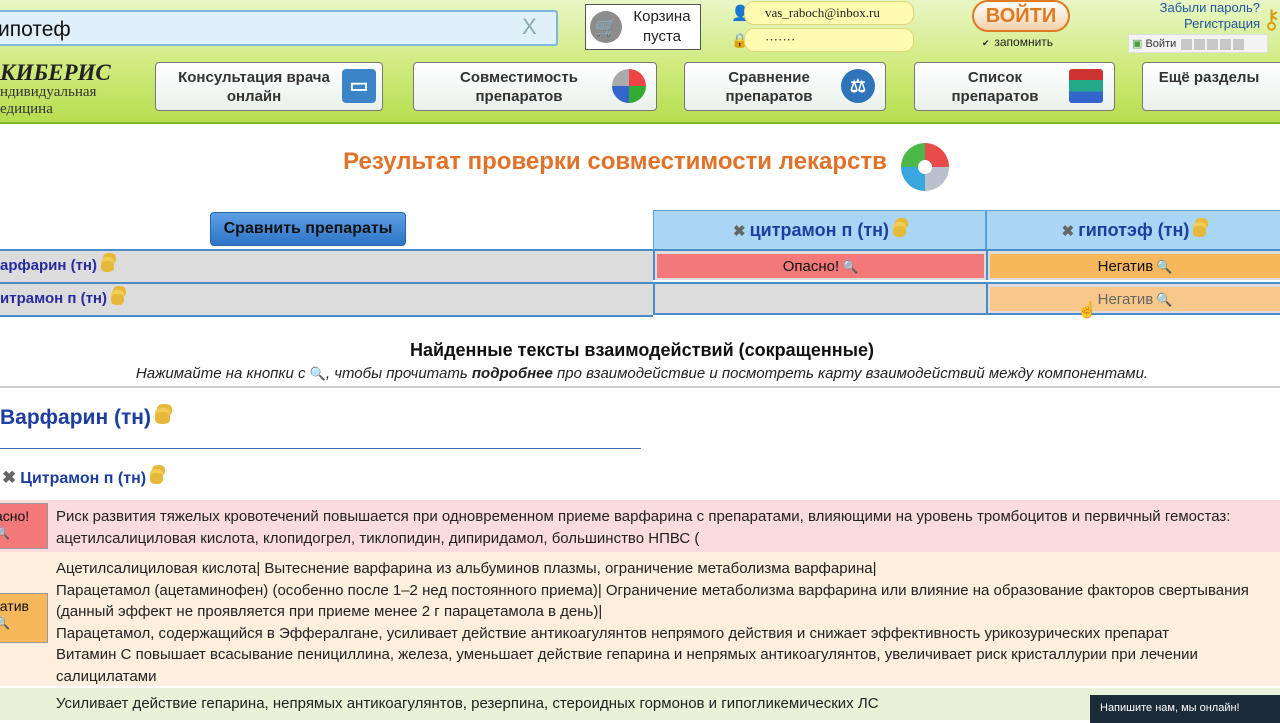 The height and width of the screenshot is (723, 1280). Describe the element at coordinates (529, 27) in the screenshot. I see `search-clear-button: X` at that location.